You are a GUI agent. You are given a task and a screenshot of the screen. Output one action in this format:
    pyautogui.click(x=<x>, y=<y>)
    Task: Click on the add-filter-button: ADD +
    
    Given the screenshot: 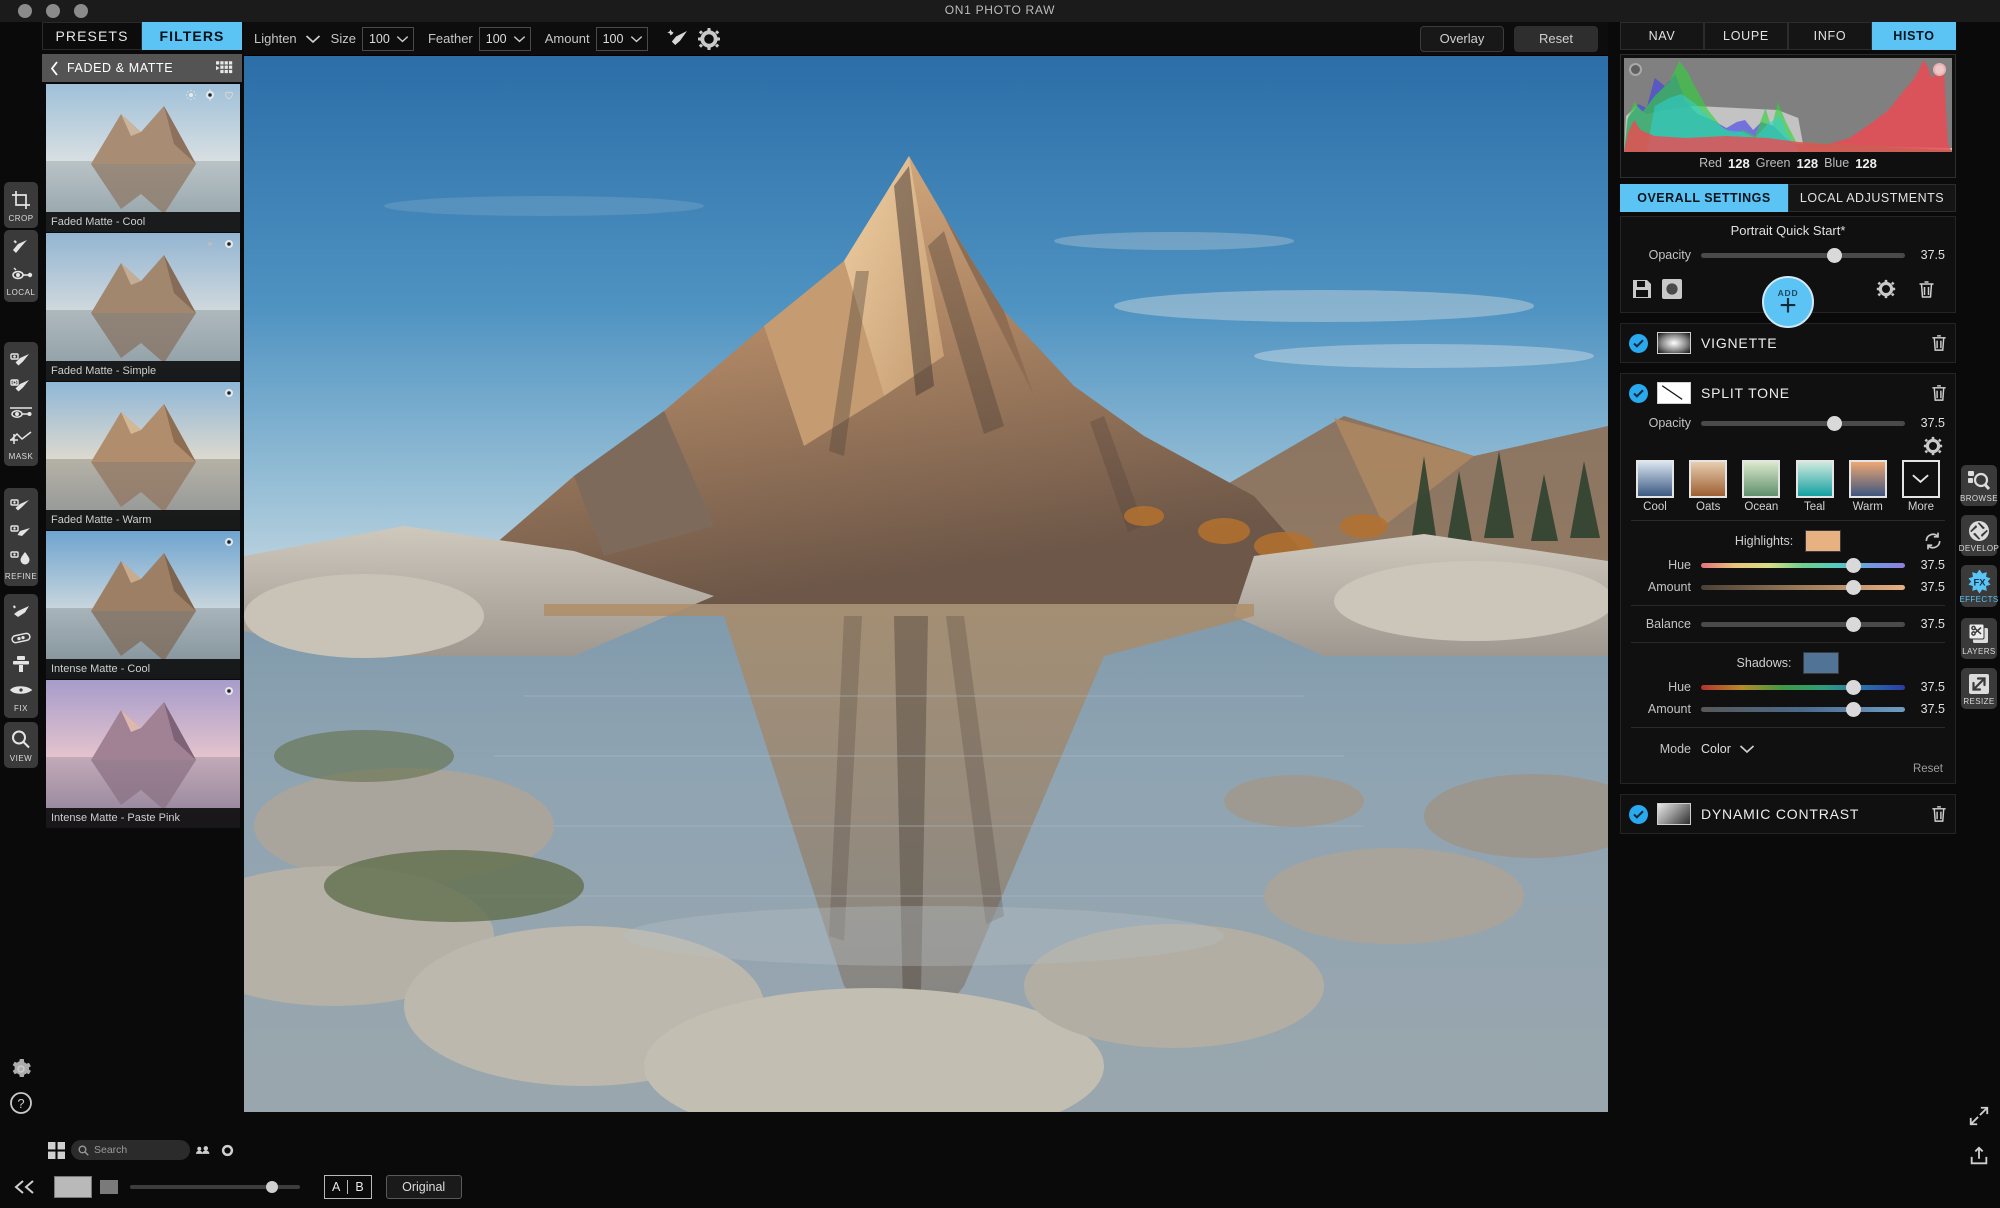 What is the action you would take?
    pyautogui.click(x=1788, y=302)
    